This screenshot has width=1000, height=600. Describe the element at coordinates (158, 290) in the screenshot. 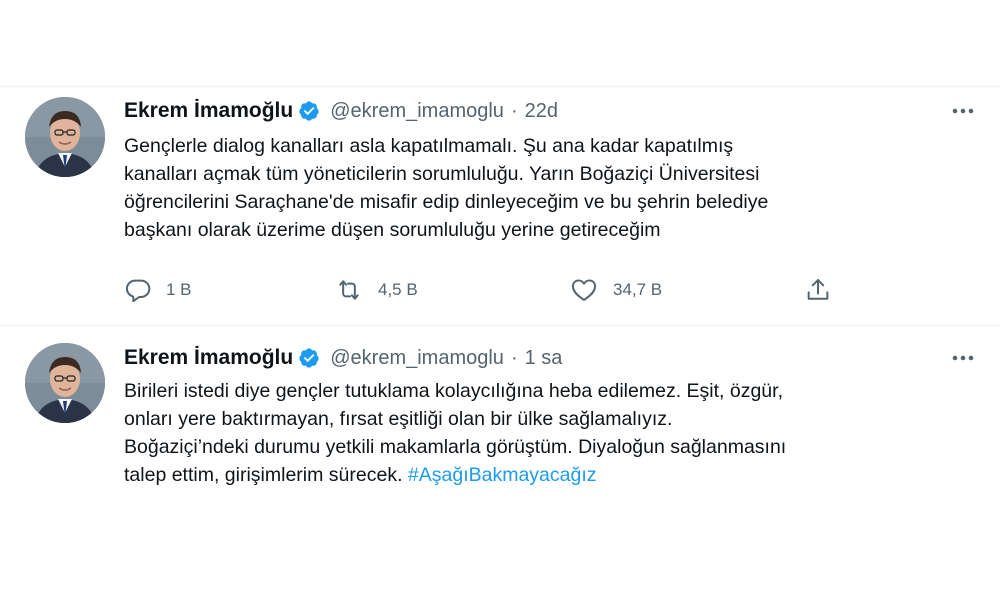

I see `reply-button: 1 B` at that location.